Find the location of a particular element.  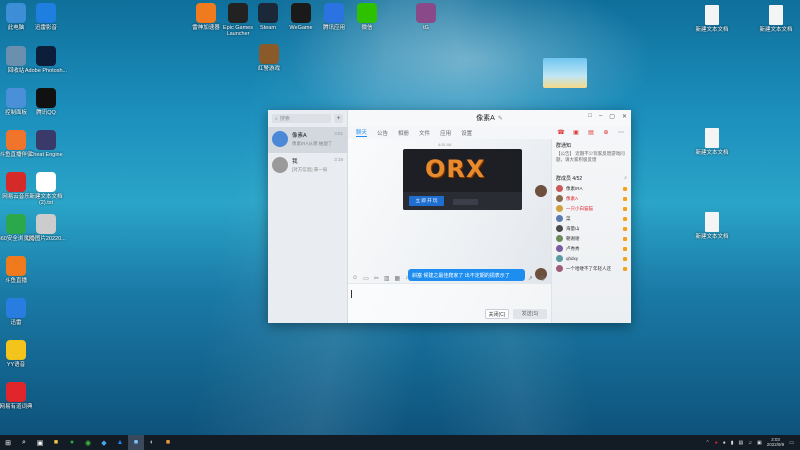

close-button: 关闭(C) is located at coordinates (497, 314).